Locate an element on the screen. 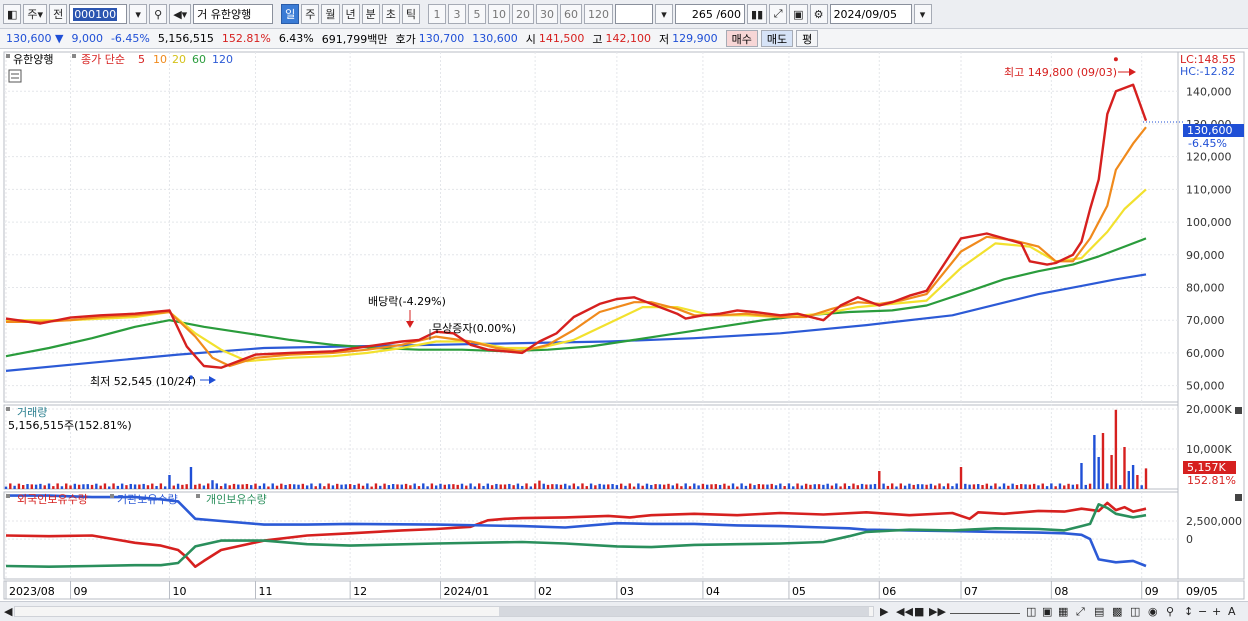 The image size is (1248, 621). rewind-icon: ◀◀ is located at coordinates (904, 611).